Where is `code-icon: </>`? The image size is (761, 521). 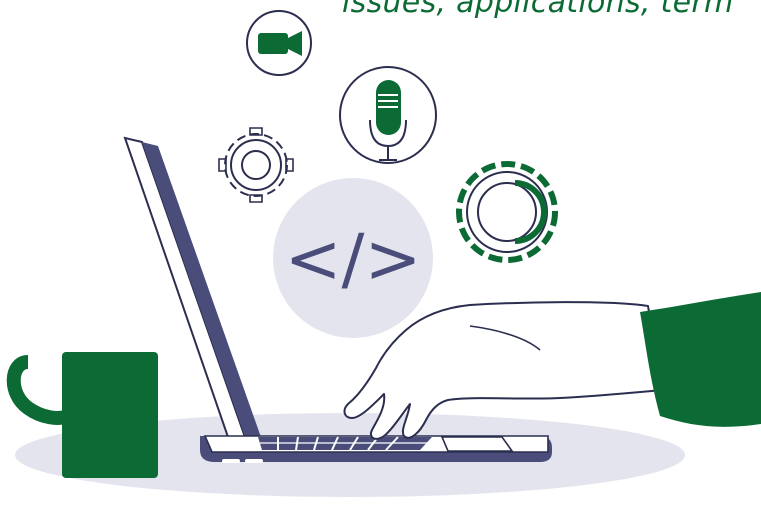
code-icon: </> is located at coordinates (353, 258).